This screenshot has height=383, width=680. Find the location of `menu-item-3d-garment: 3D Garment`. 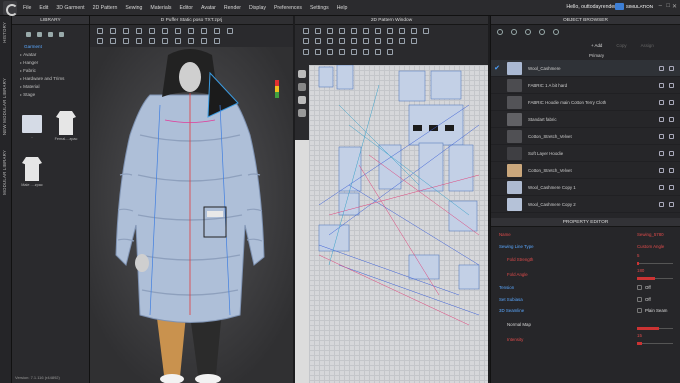

menu-item-3d-garment: 3D Garment is located at coordinates (70, 8).